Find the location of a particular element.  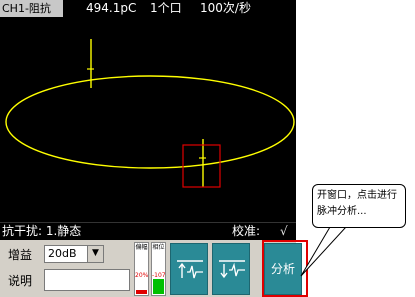

pulse-down-icon is located at coordinates (232, 269).